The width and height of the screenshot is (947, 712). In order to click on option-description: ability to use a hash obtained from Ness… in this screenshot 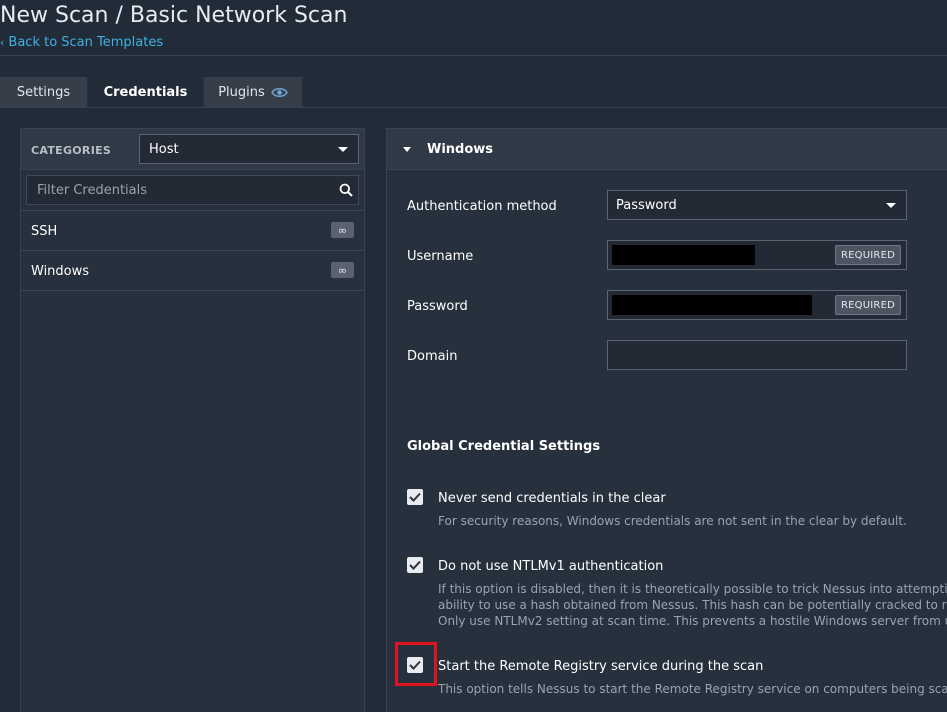, I will do `click(692, 605)`.